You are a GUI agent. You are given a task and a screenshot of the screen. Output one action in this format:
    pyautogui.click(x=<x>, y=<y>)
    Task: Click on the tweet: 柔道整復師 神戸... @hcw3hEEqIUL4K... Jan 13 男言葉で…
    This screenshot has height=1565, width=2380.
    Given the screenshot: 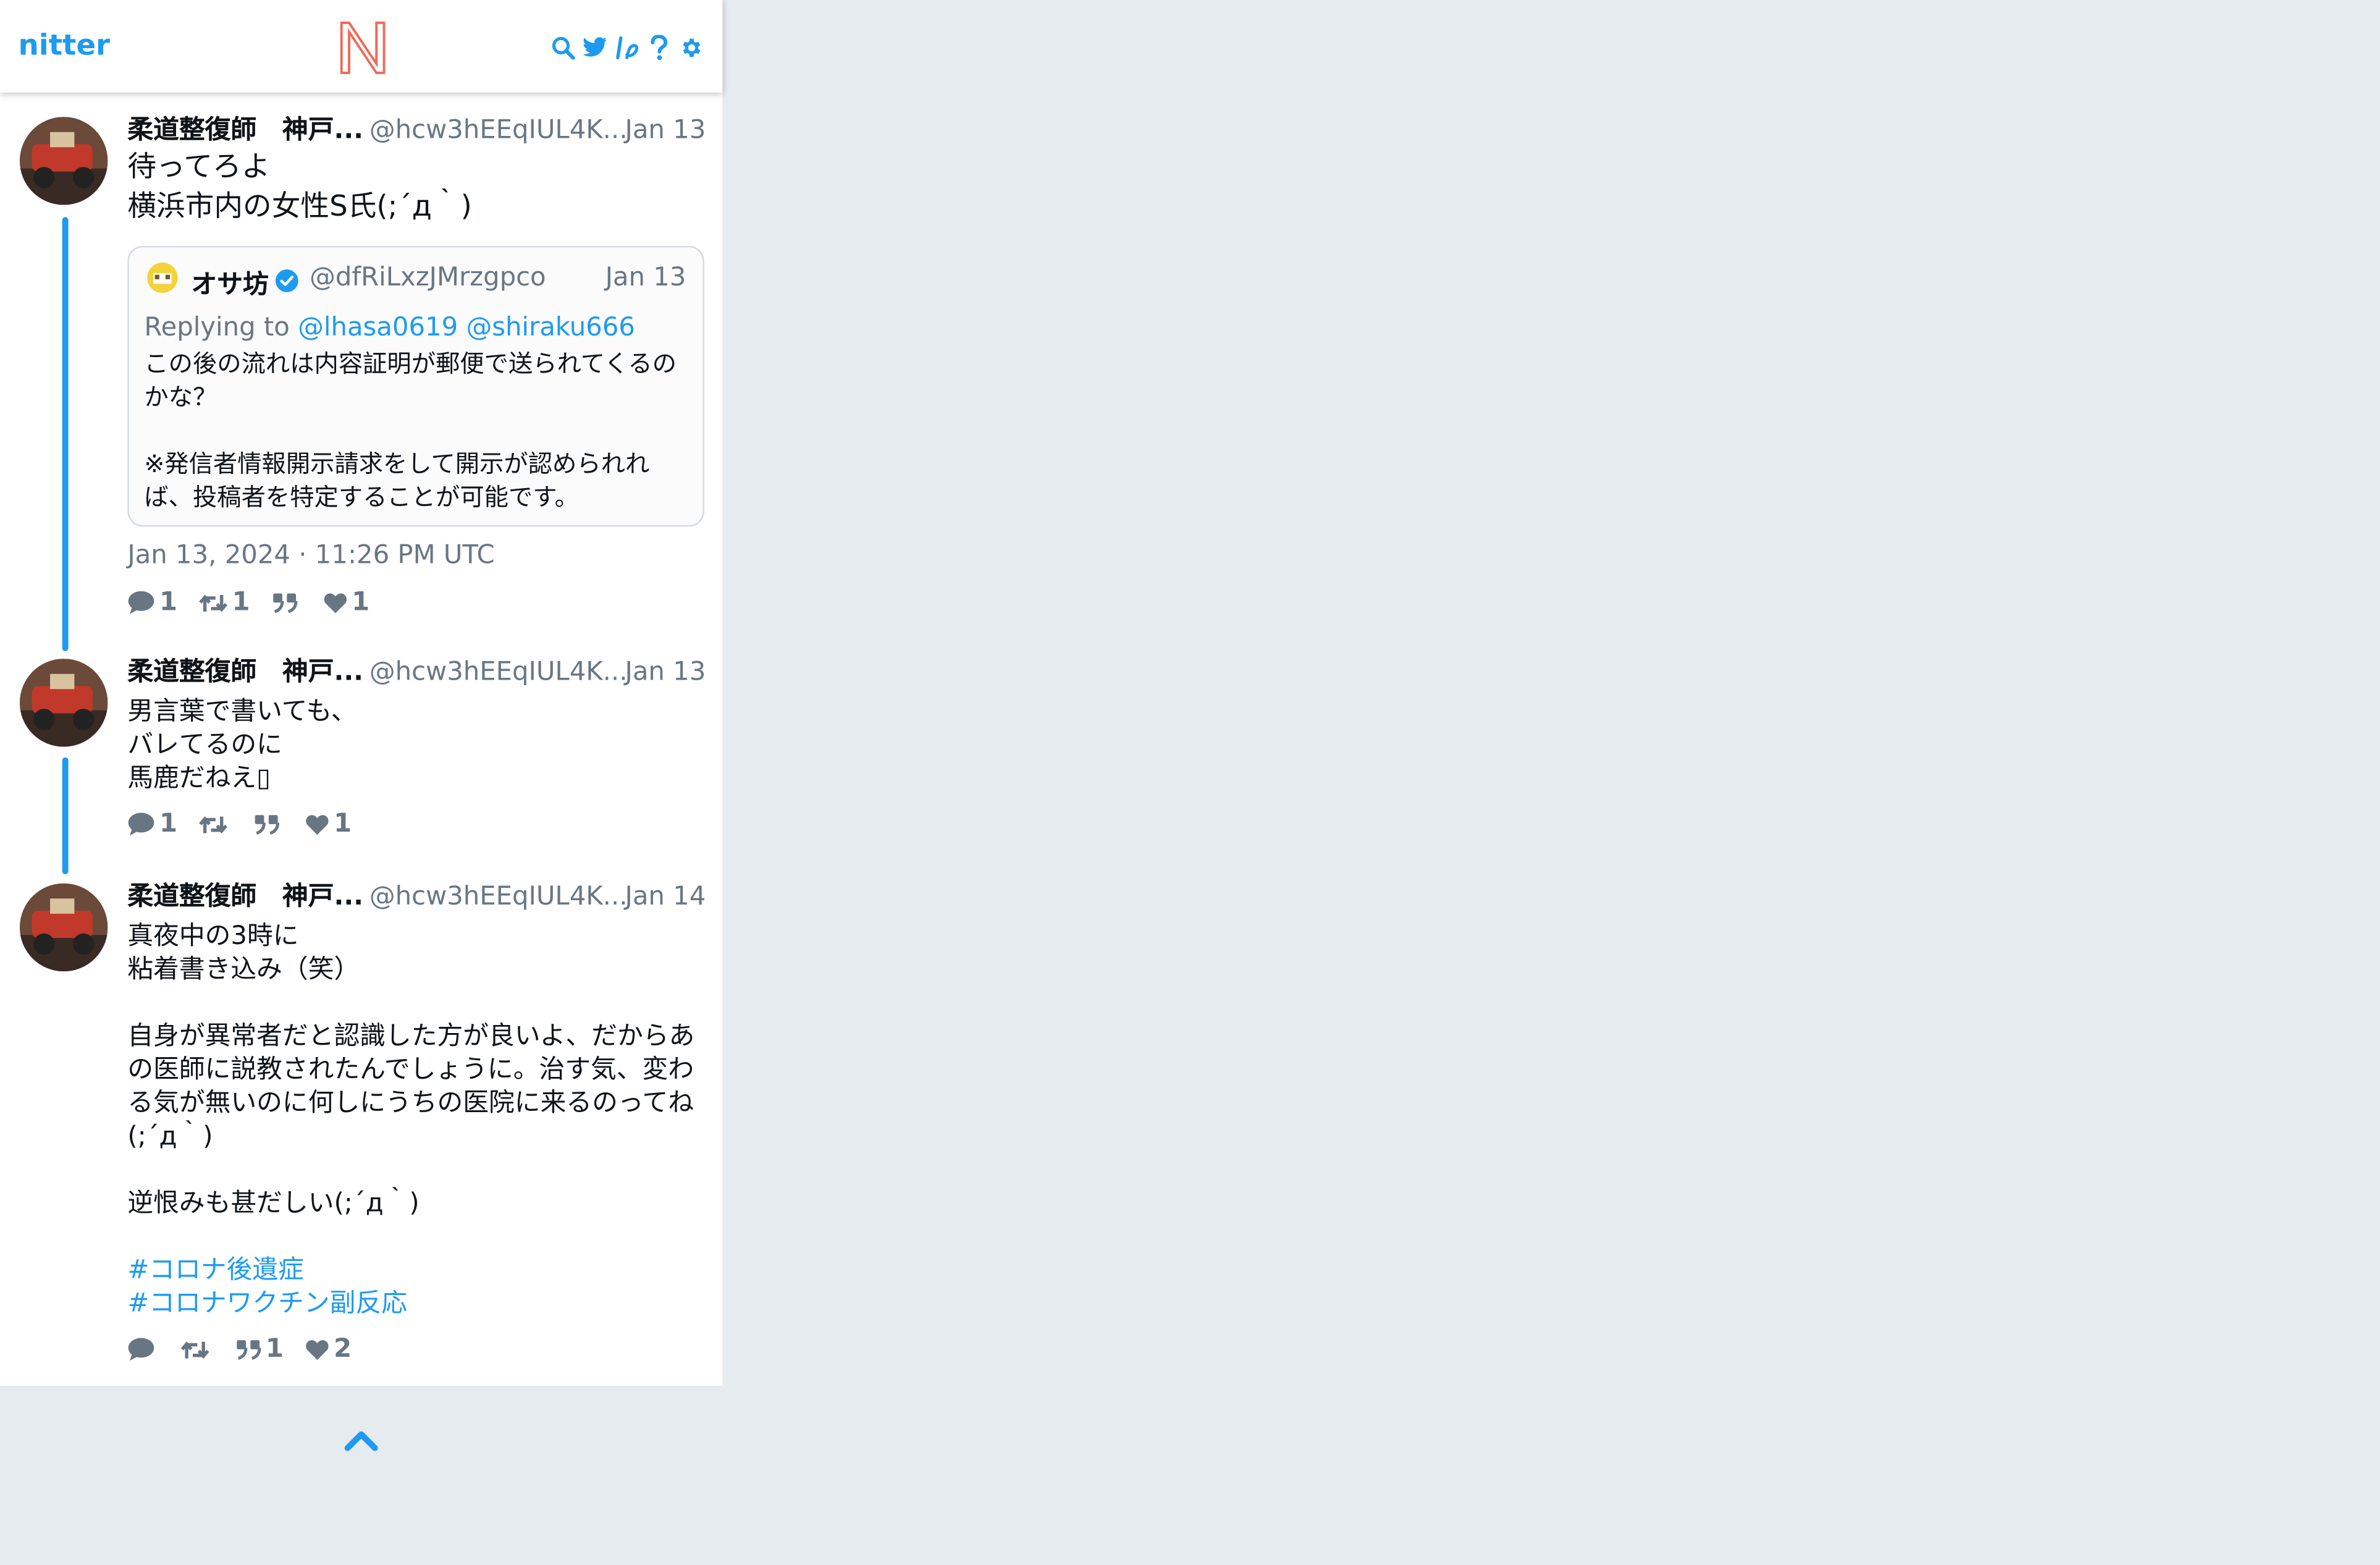 What is the action you would take?
    pyautogui.click(x=361, y=755)
    